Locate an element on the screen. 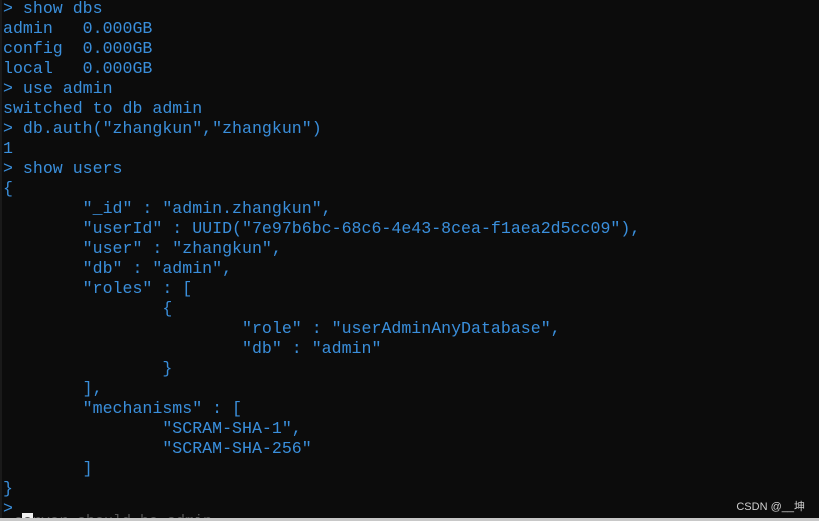 The height and width of the screenshot is (521, 819). terminal-line: "db" : "admin", is located at coordinates (118, 268).